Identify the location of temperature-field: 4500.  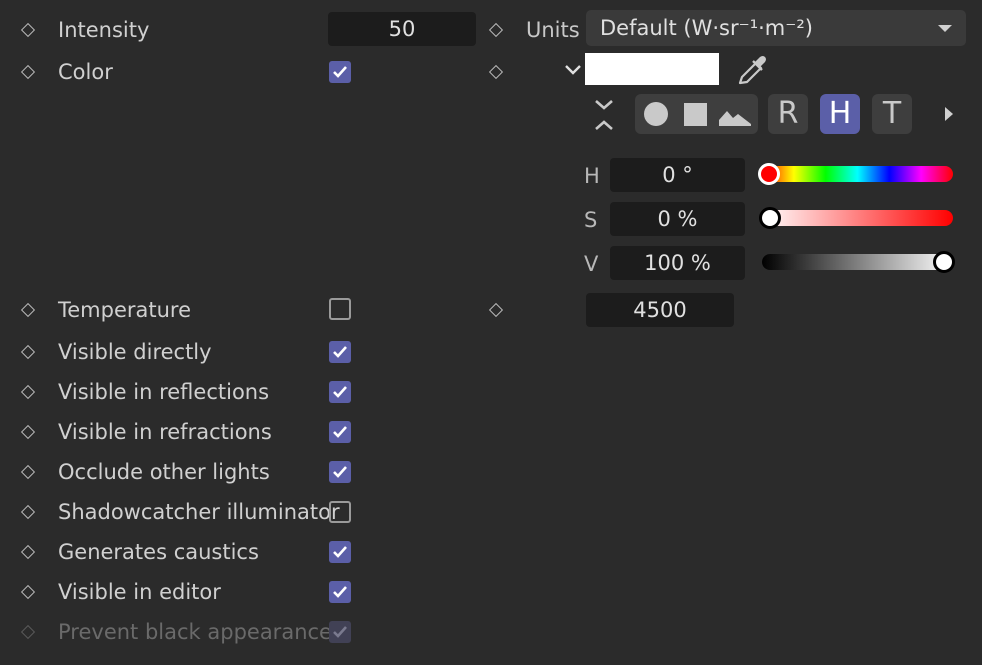
(660, 310).